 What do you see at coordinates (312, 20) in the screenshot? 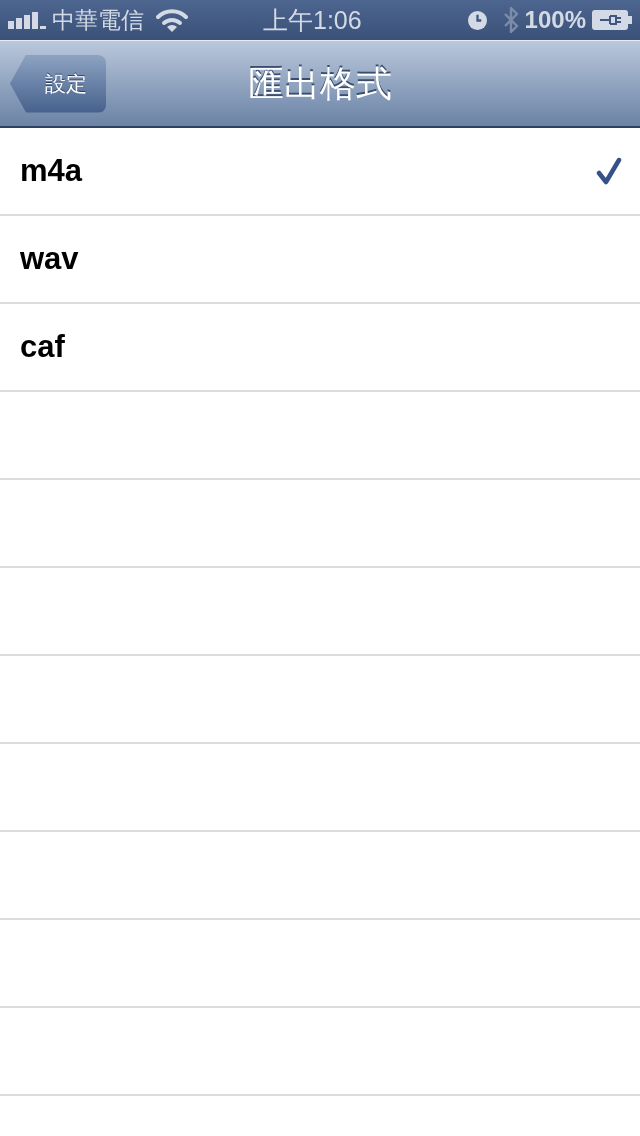
I see `status-time: 上午1:06` at bounding box center [312, 20].